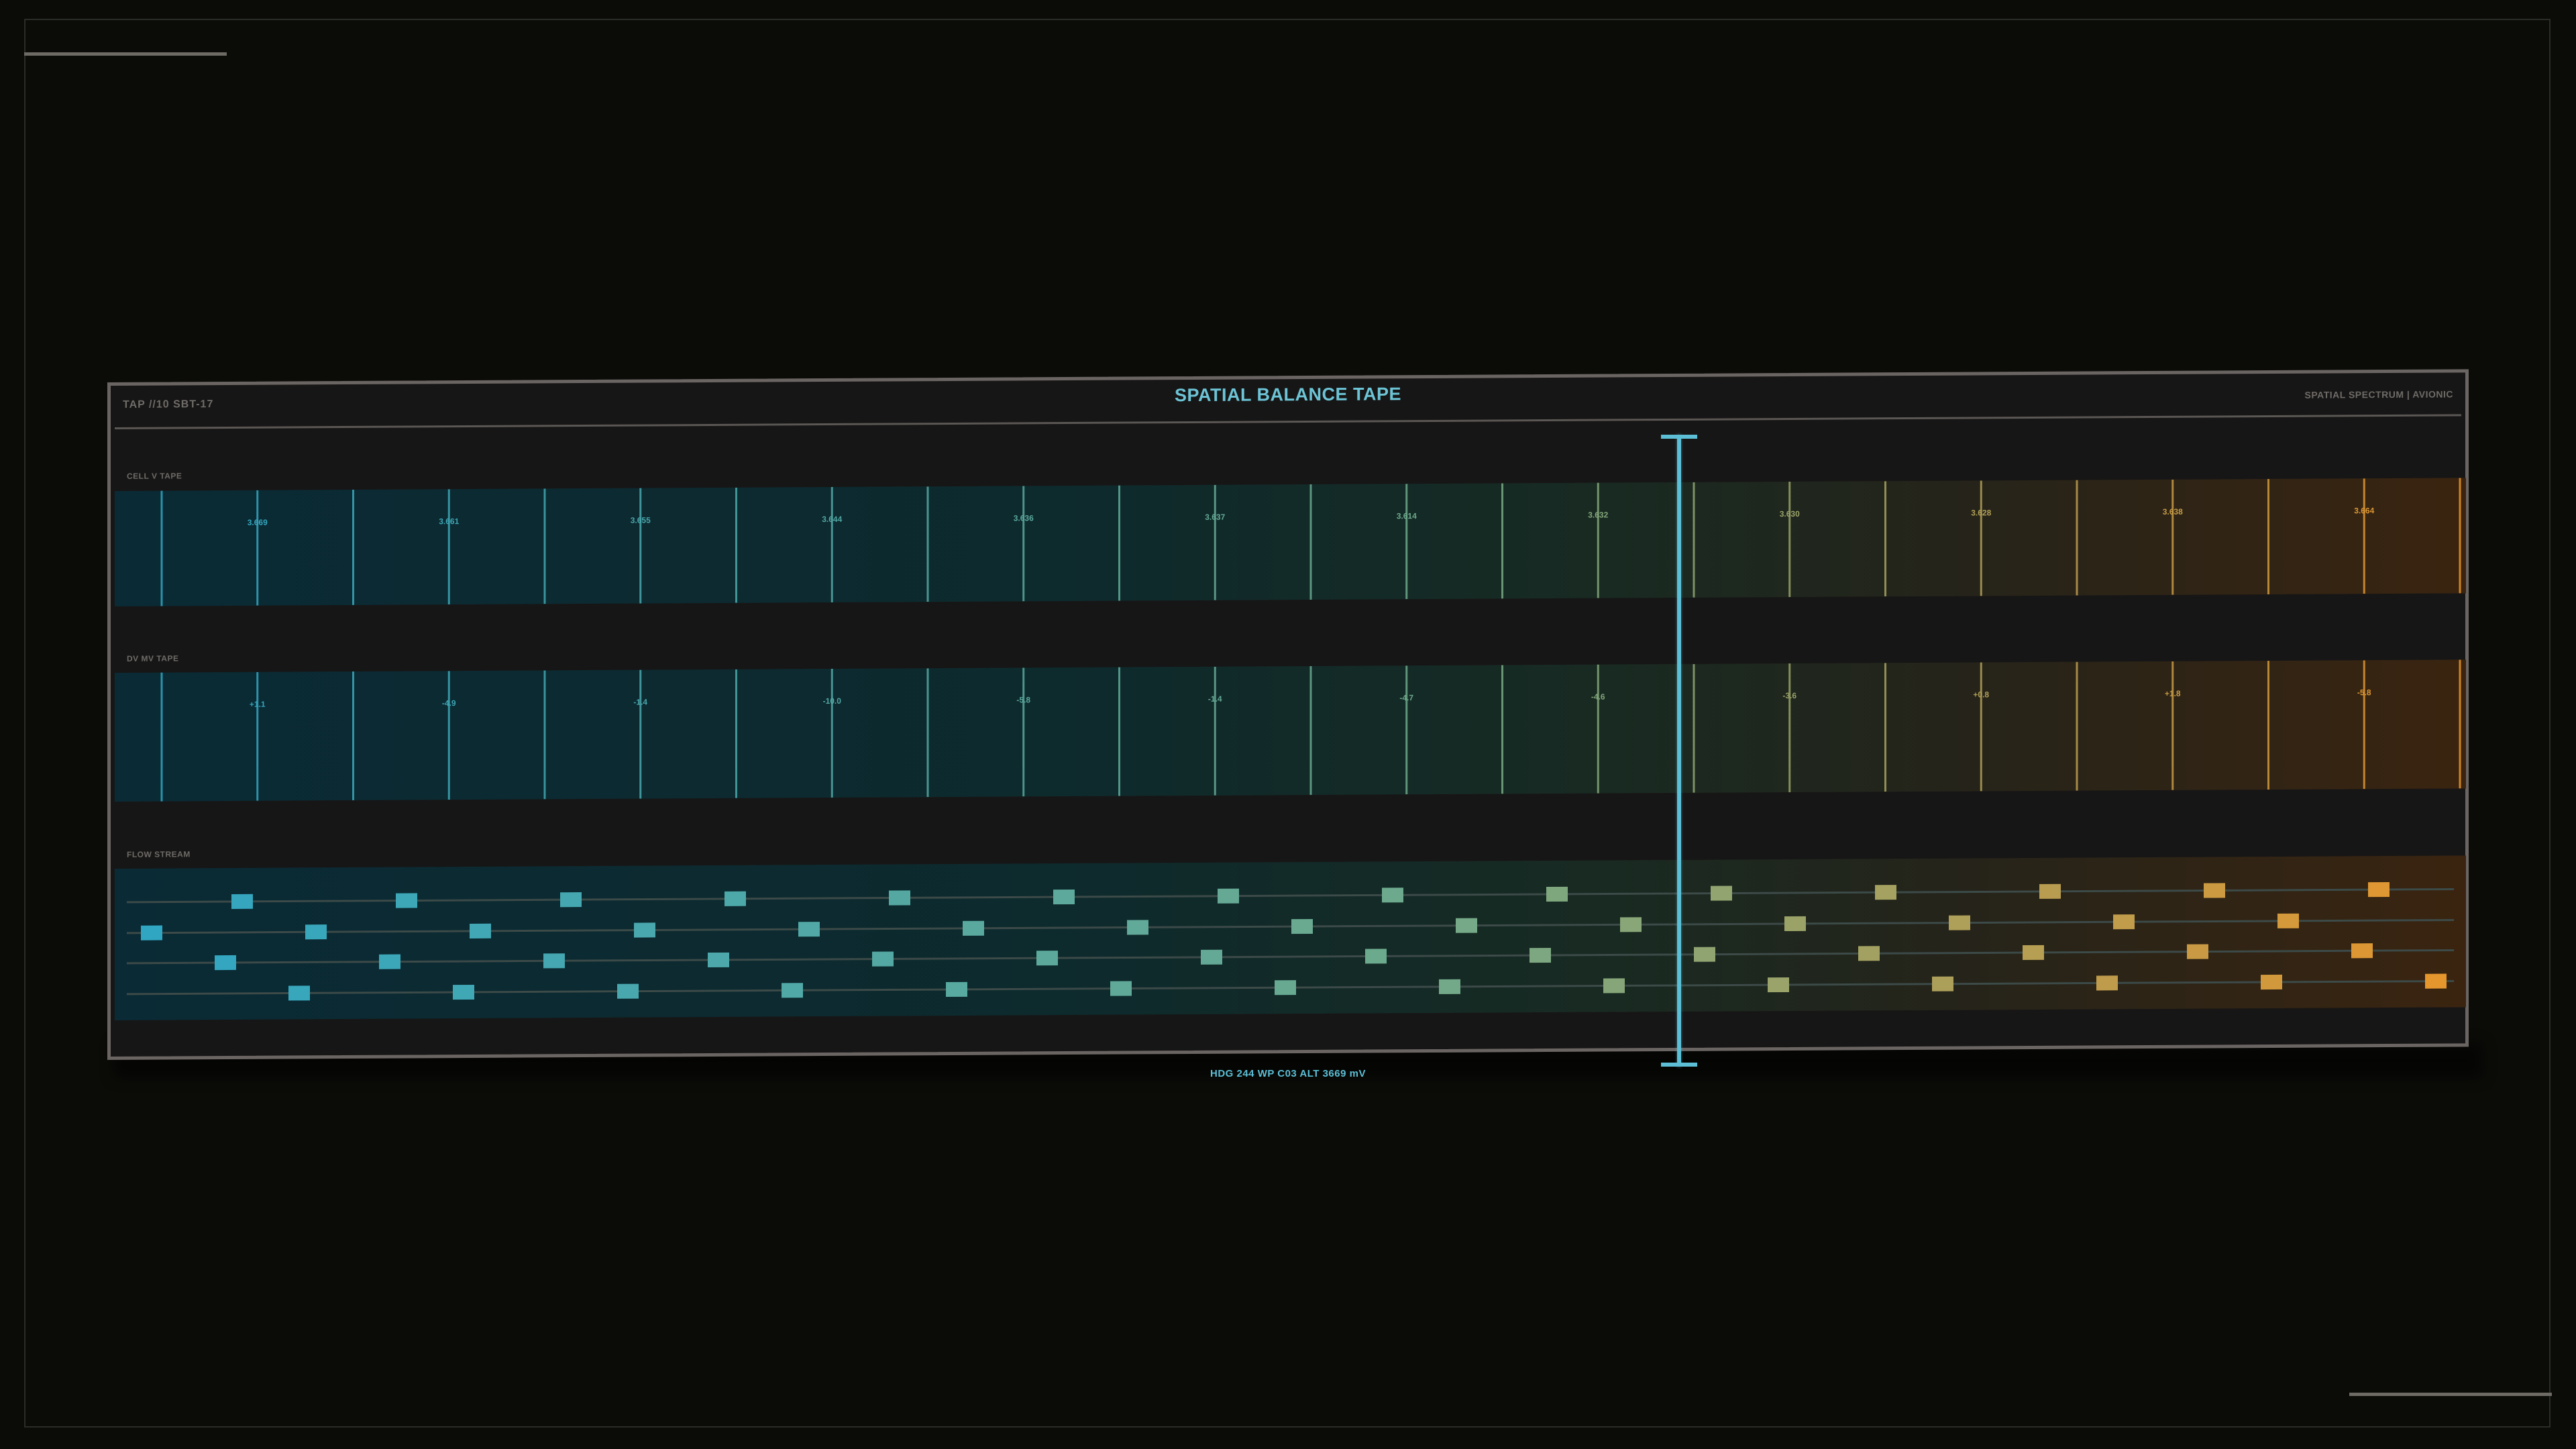 This screenshot has width=2576, height=1449. Describe the element at coordinates (1407, 516) in the screenshot. I see `cell-v-value-label: 3.614` at that location.